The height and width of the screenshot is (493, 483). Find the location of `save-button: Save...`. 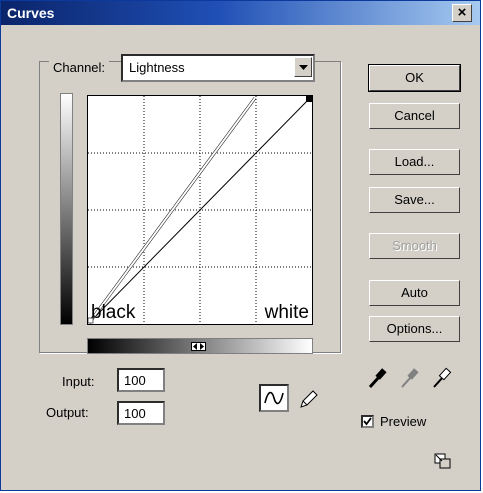

save-button: Save... is located at coordinates (414, 200).